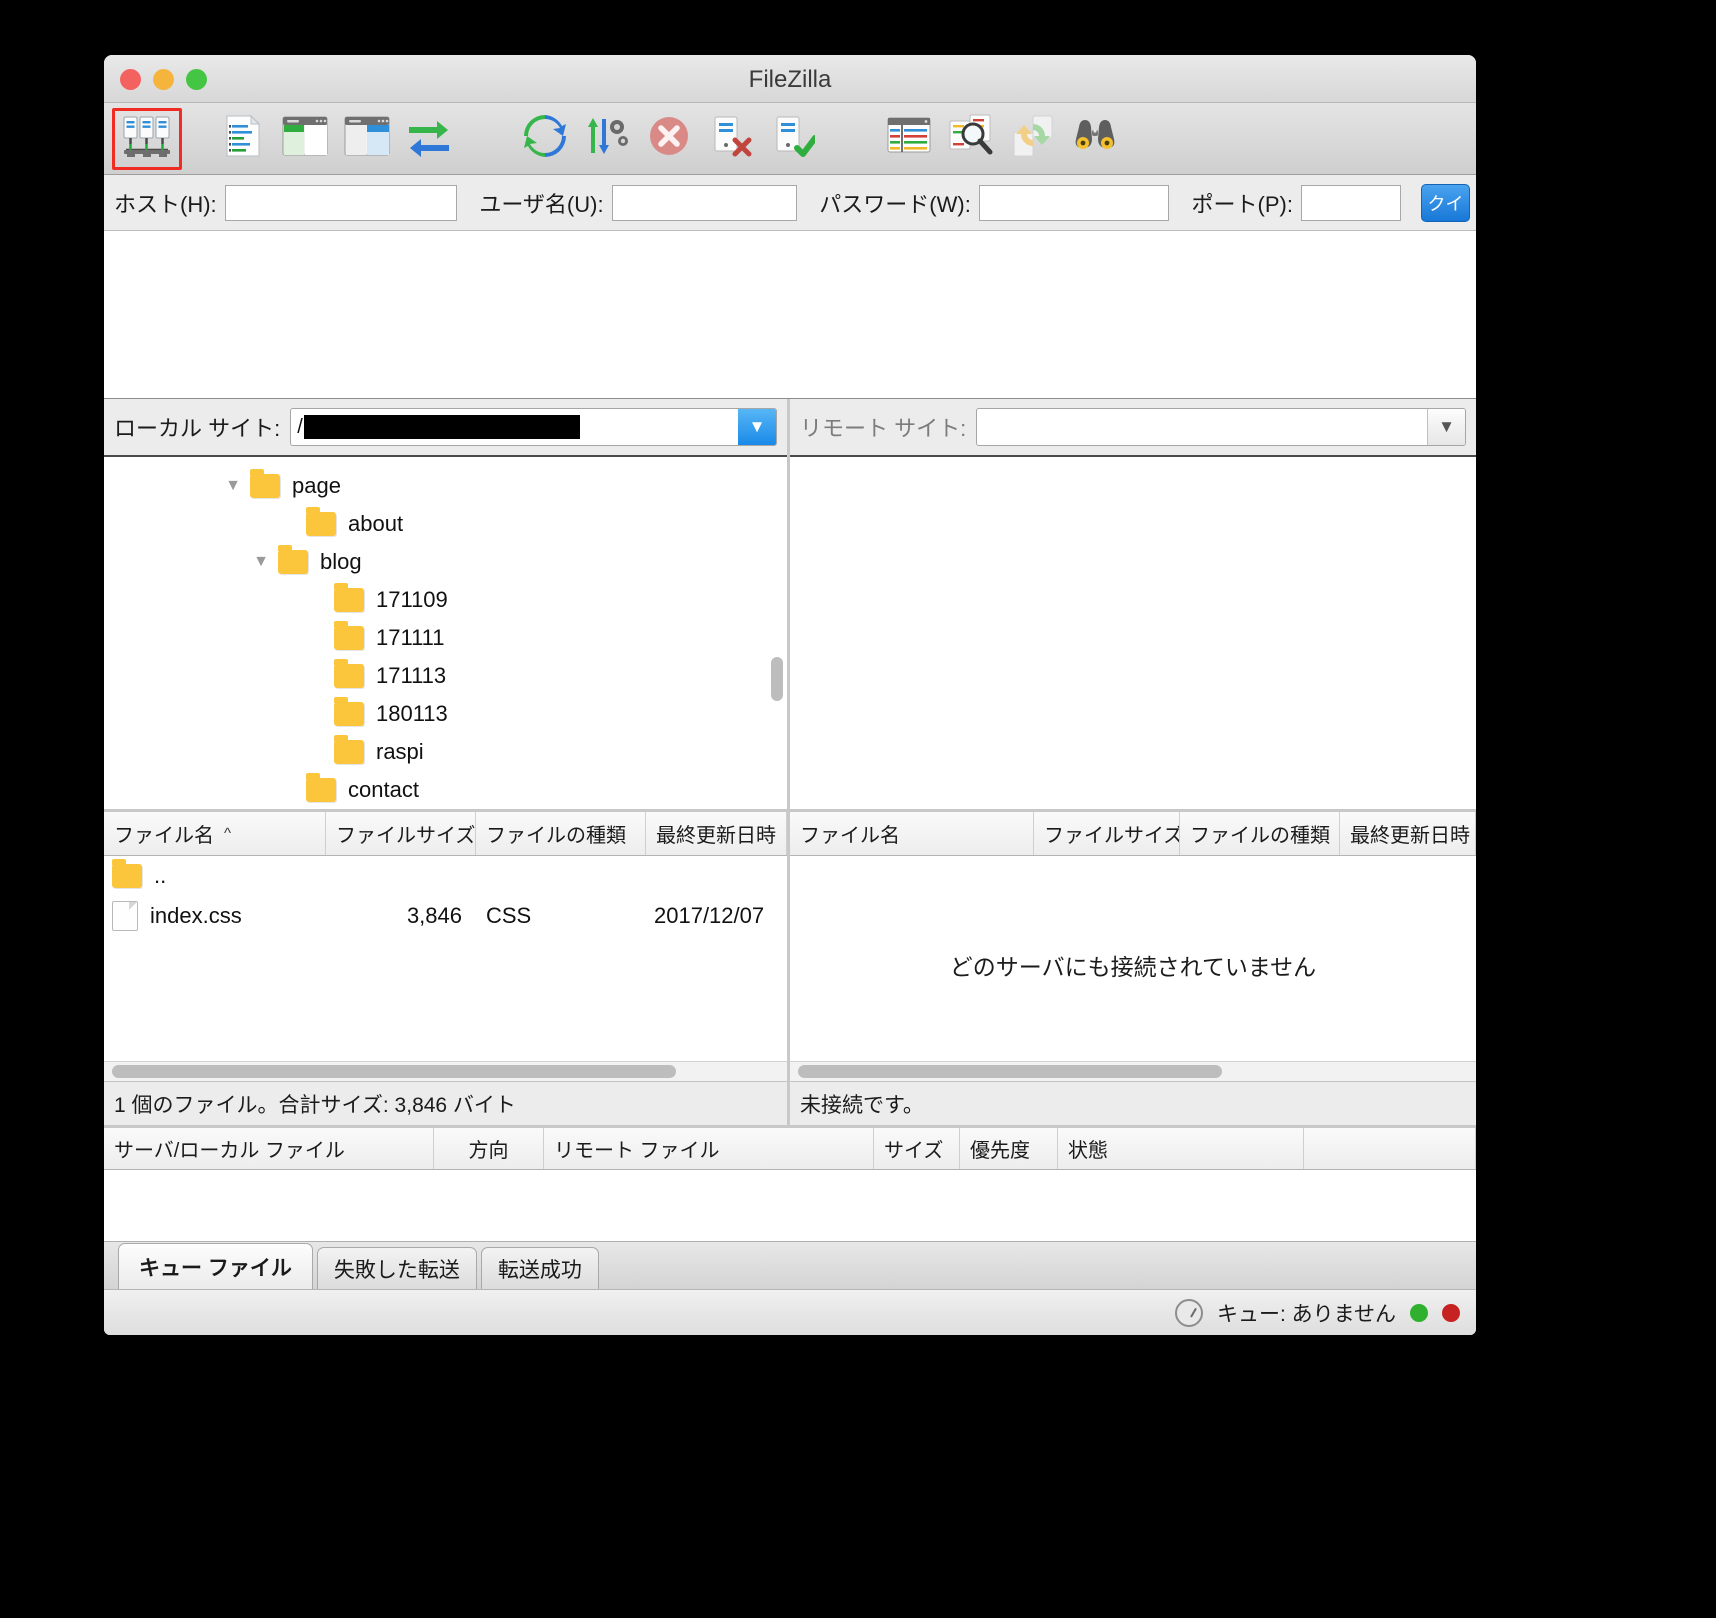  I want to click on sync-browsing-icon, so click(1033, 138).